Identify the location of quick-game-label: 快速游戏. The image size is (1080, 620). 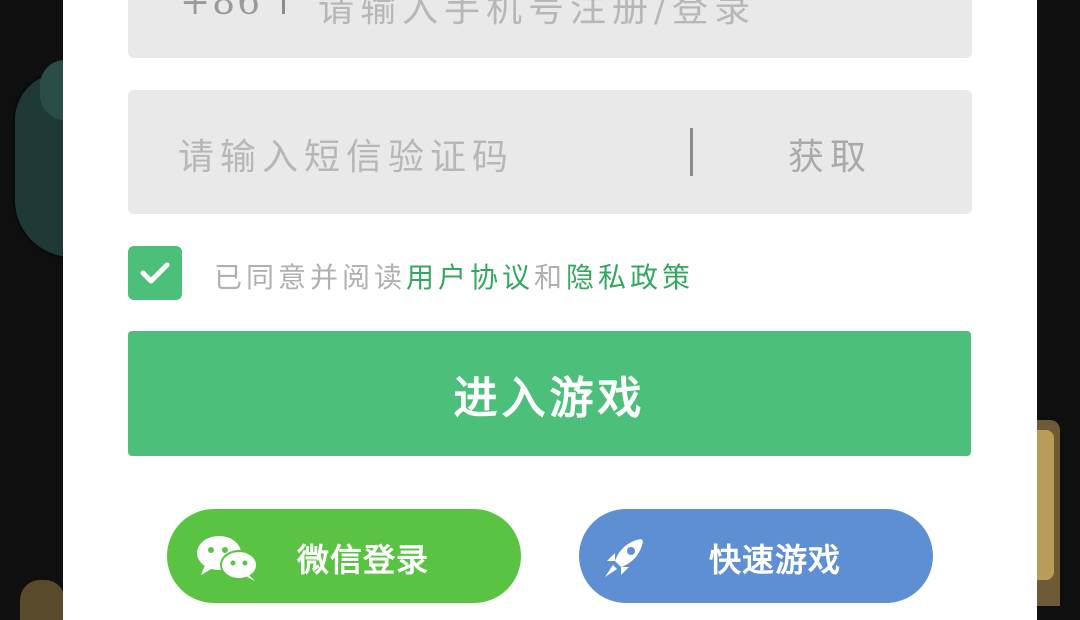
(775, 560).